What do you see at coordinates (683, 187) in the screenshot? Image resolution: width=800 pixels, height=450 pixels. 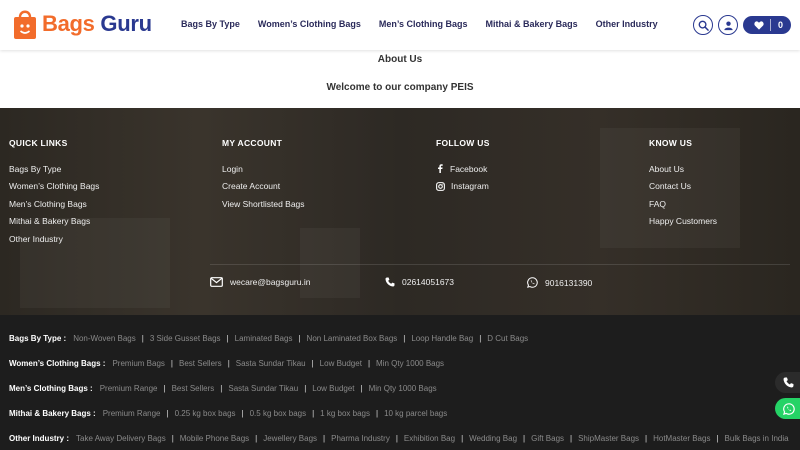 I see `contact-us-link: Contact Us` at bounding box center [683, 187].